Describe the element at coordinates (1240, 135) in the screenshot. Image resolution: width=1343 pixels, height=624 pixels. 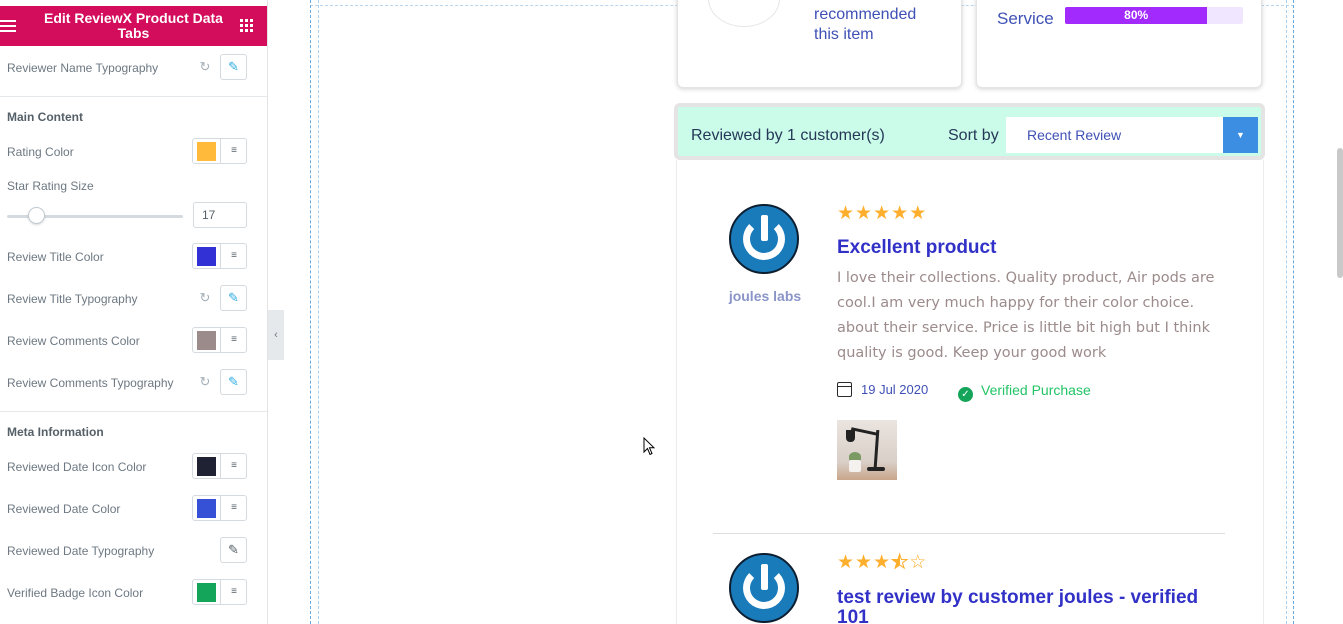
I see `chevron-down-icon: ▼` at that location.